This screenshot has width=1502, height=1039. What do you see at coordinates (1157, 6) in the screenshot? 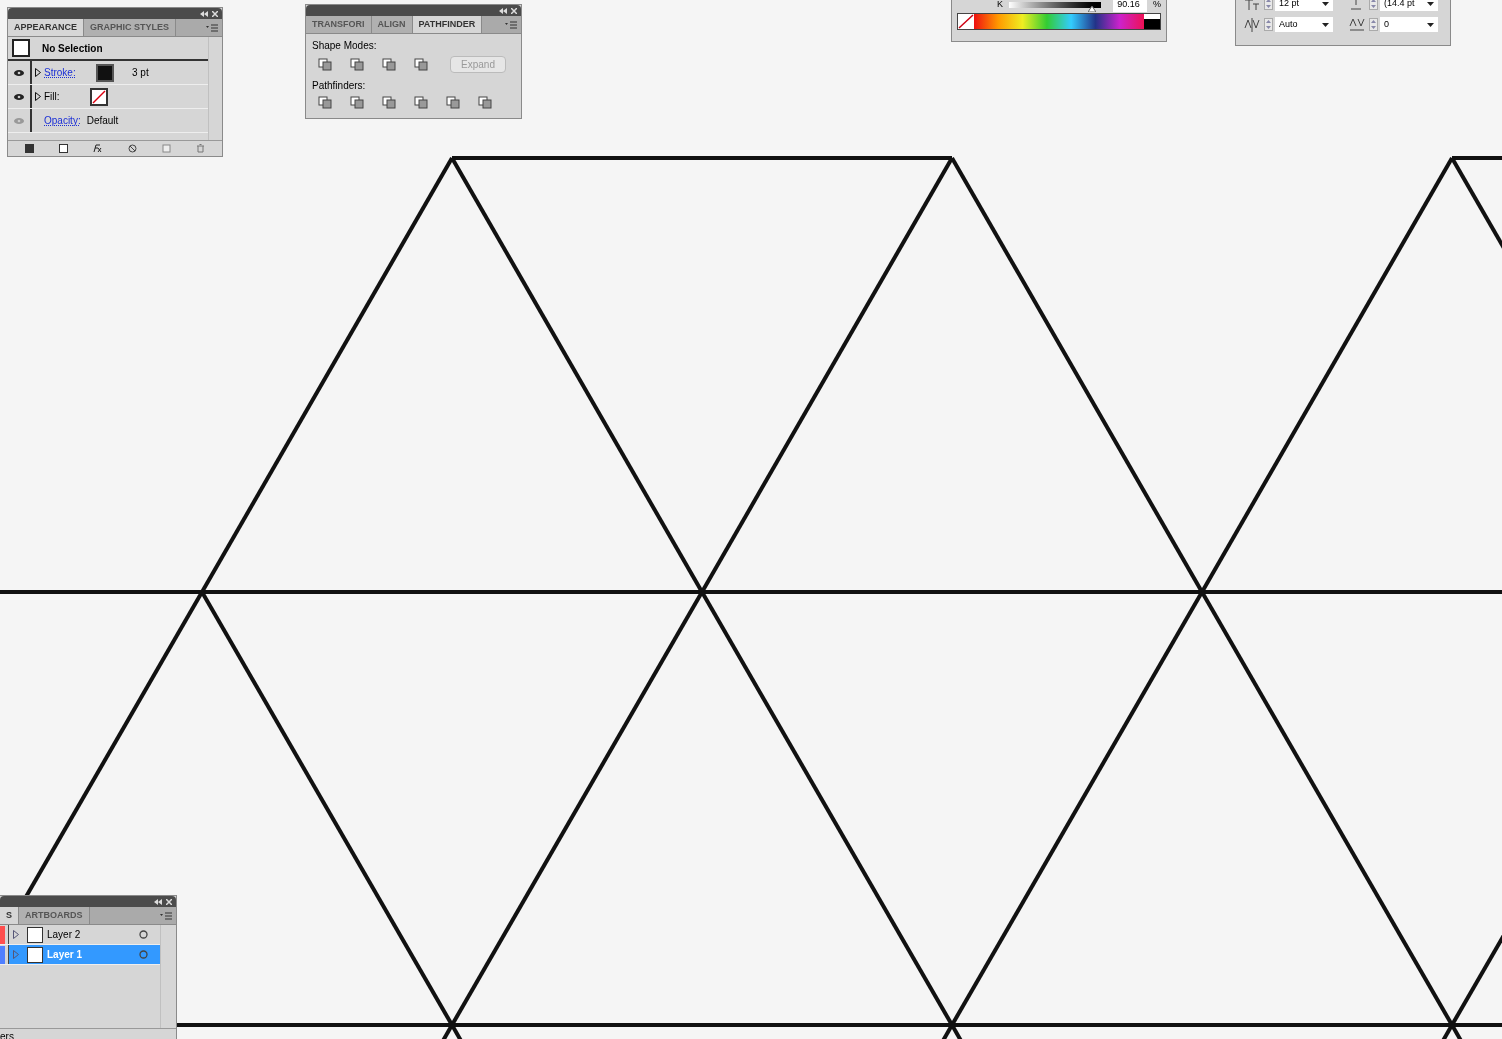
I see `unit-label: %` at bounding box center [1157, 6].